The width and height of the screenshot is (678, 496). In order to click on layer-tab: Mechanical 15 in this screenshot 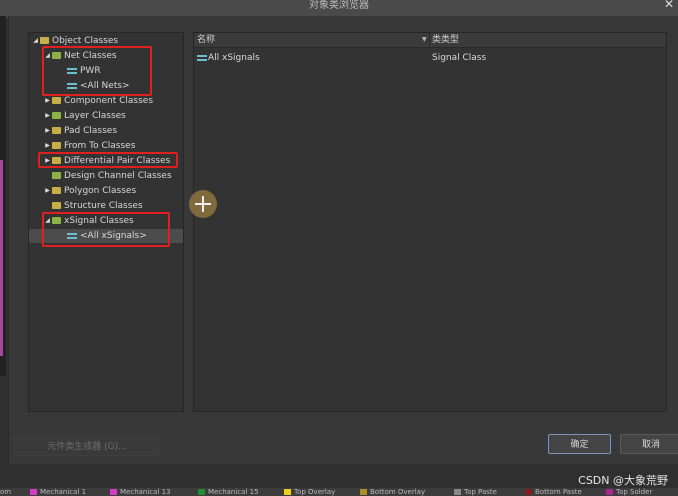, I will do `click(228, 492)`.